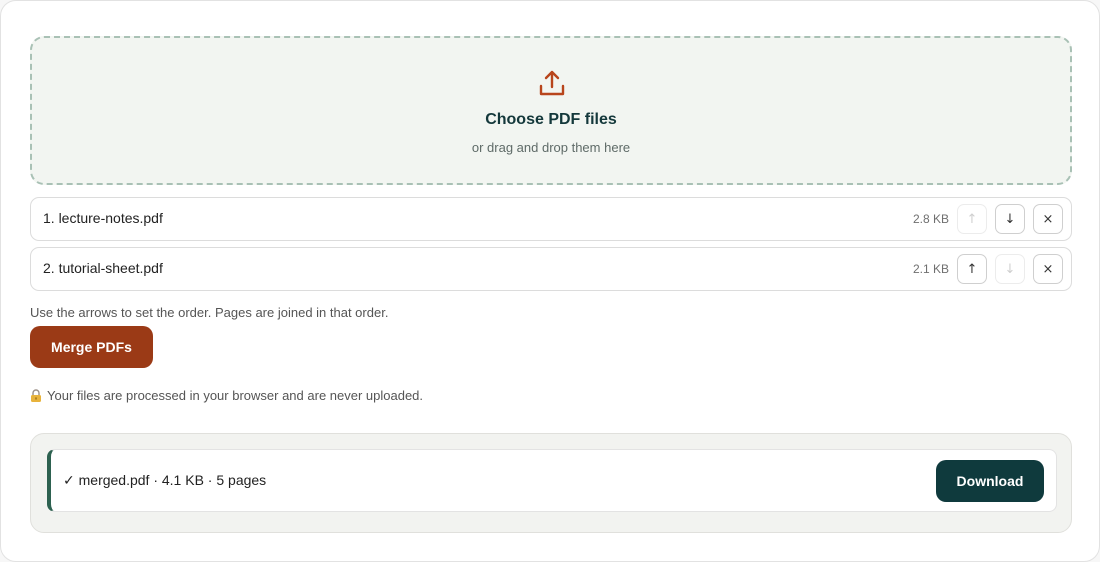 The width and height of the screenshot is (1100, 562). Describe the element at coordinates (103, 218) in the screenshot. I see `file-name: 1. lecture-notes.pdf` at that location.